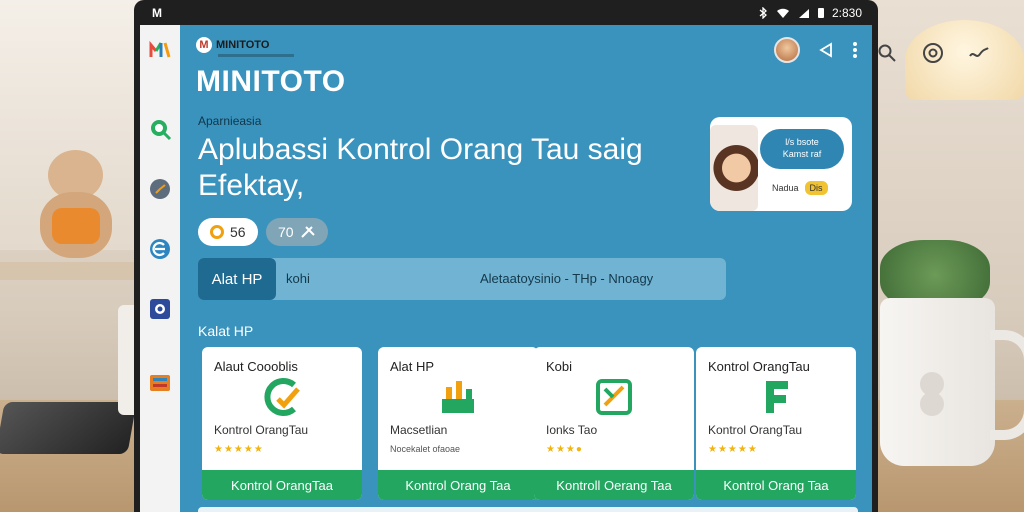 The image size is (1024, 512). Describe the element at coordinates (932, 404) in the screenshot. I see `background-mug-button` at that location.